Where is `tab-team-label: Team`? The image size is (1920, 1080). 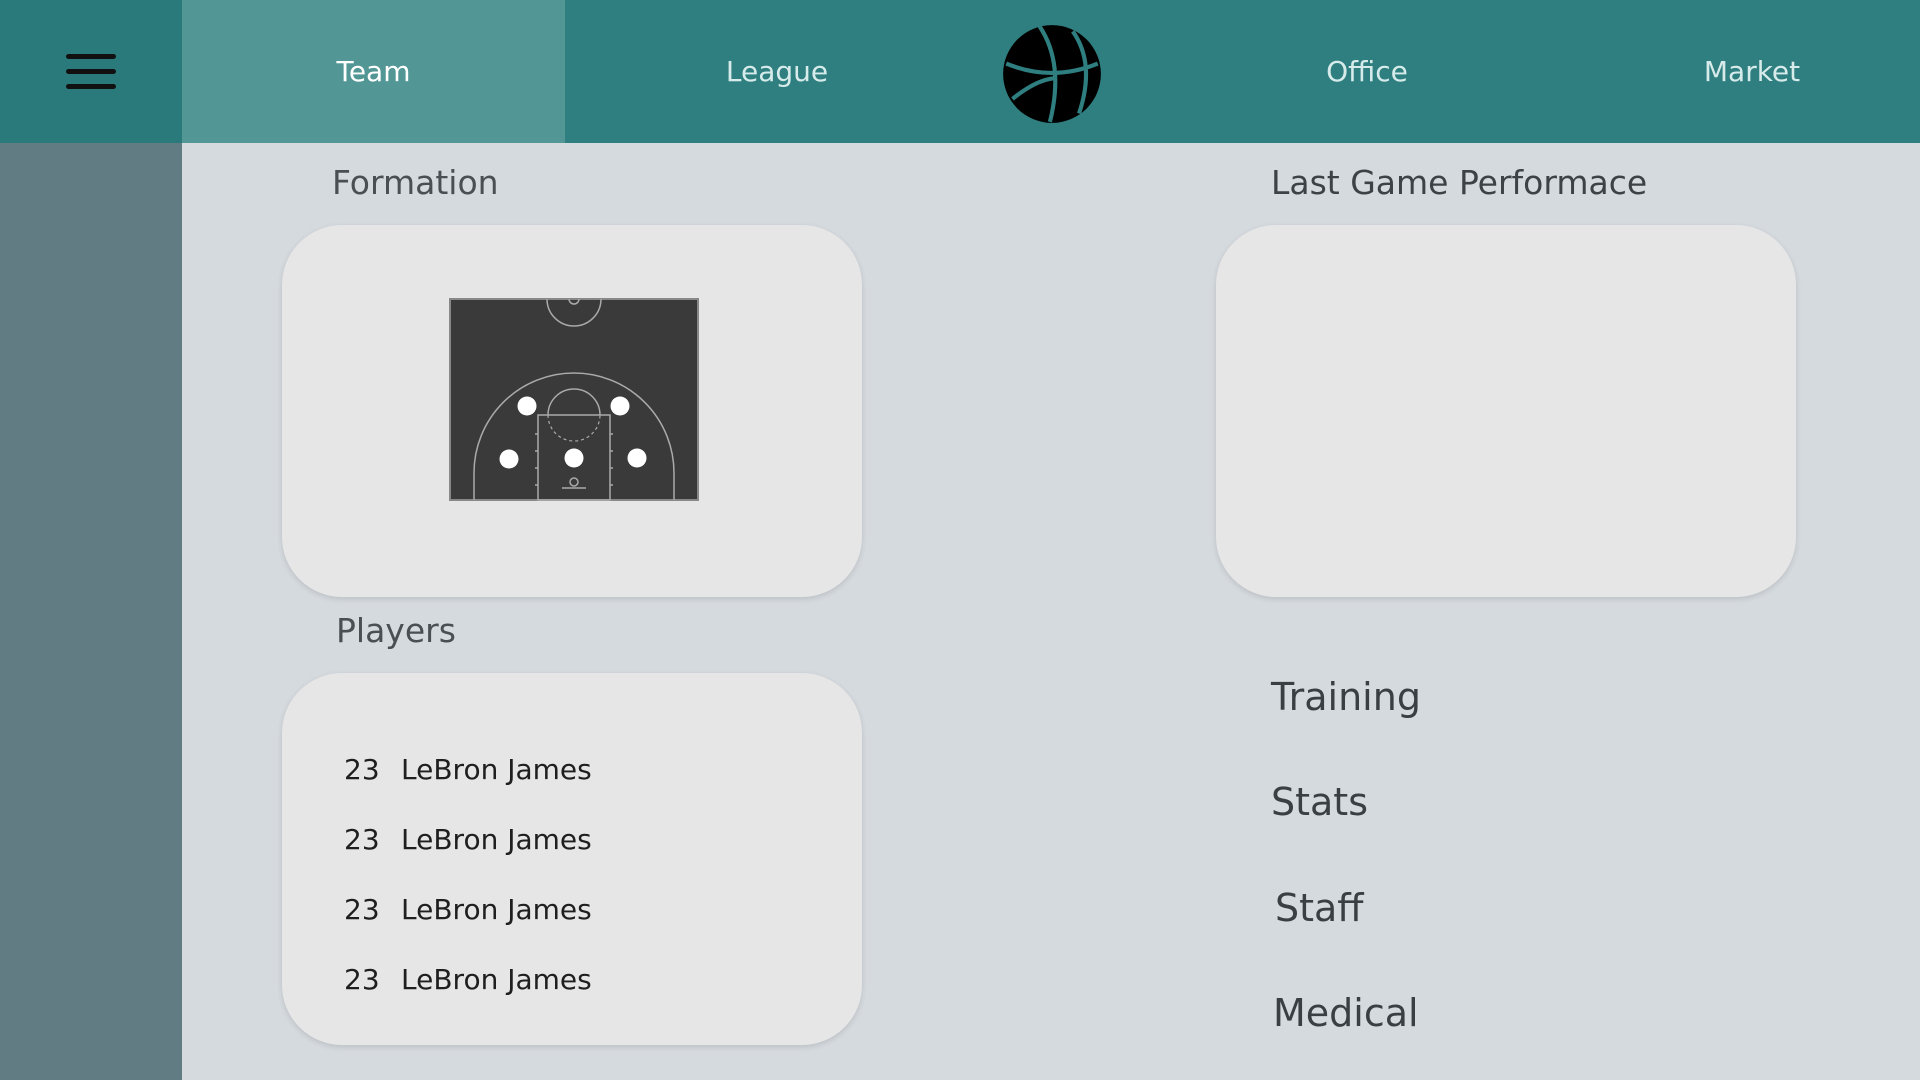 tab-team-label: Team is located at coordinates (373, 71).